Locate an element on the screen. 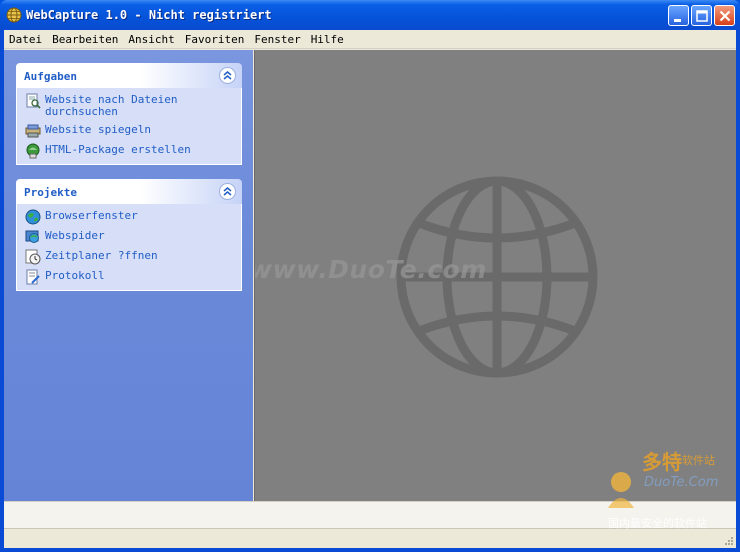 Image resolution: width=740 pixels, height=552 pixels. spider-icon is located at coordinates (32, 236).